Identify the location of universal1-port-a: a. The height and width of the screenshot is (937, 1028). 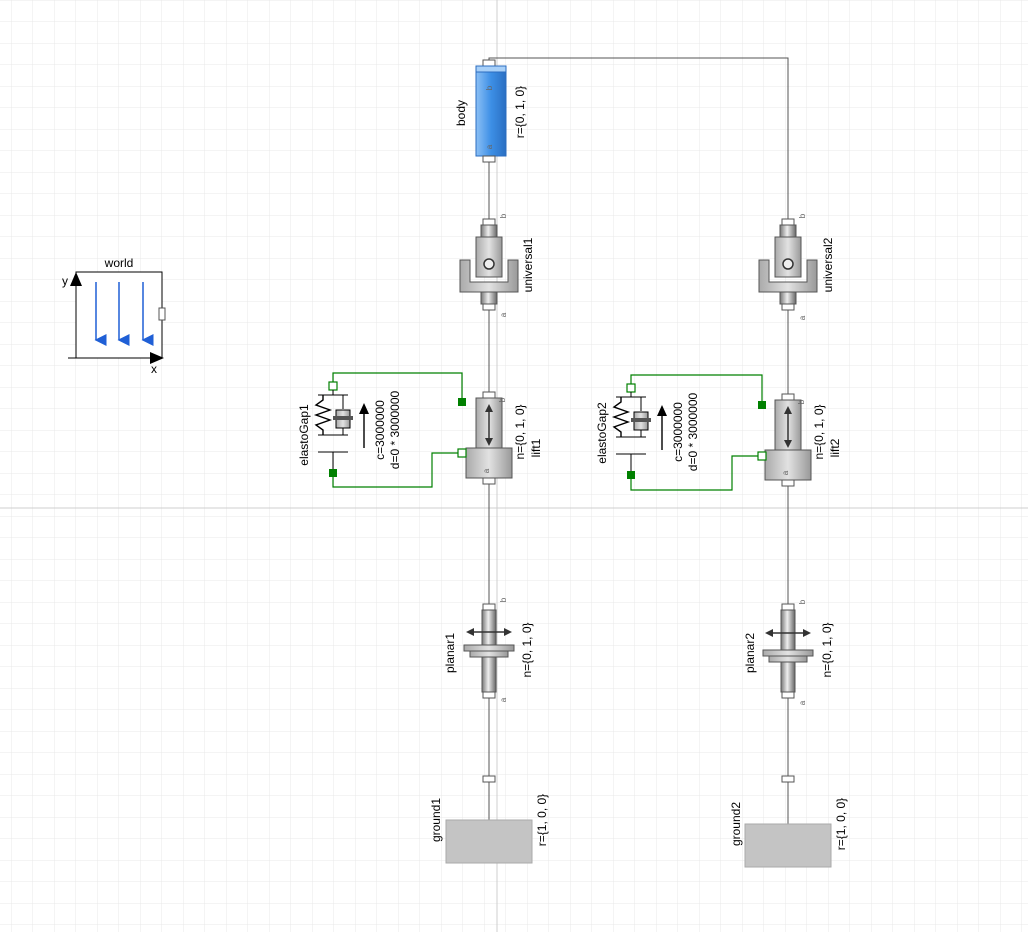
(503, 314).